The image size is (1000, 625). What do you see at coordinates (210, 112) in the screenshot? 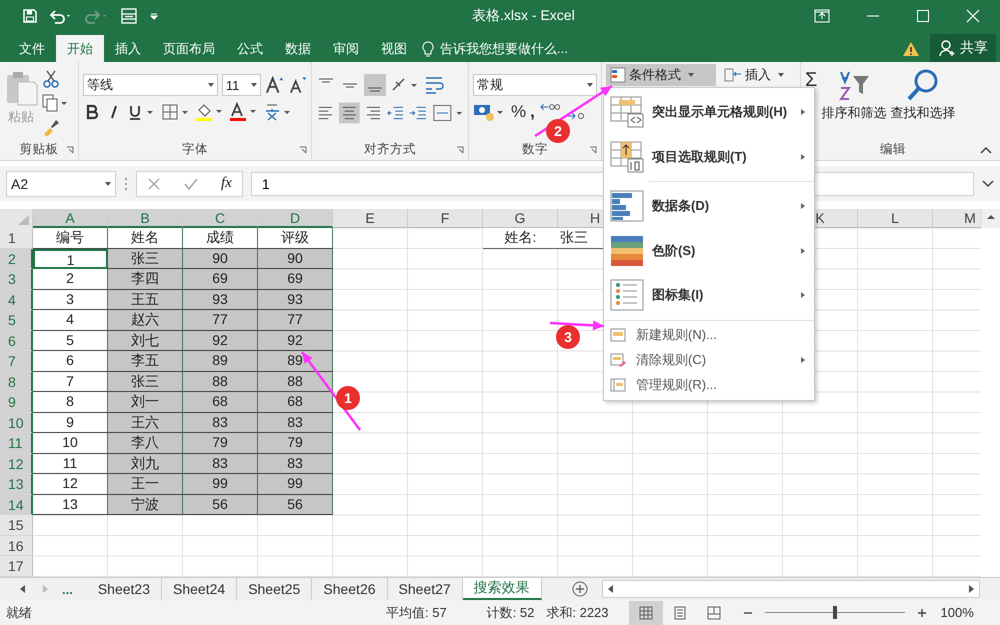
I see `fill-color-icon` at bounding box center [210, 112].